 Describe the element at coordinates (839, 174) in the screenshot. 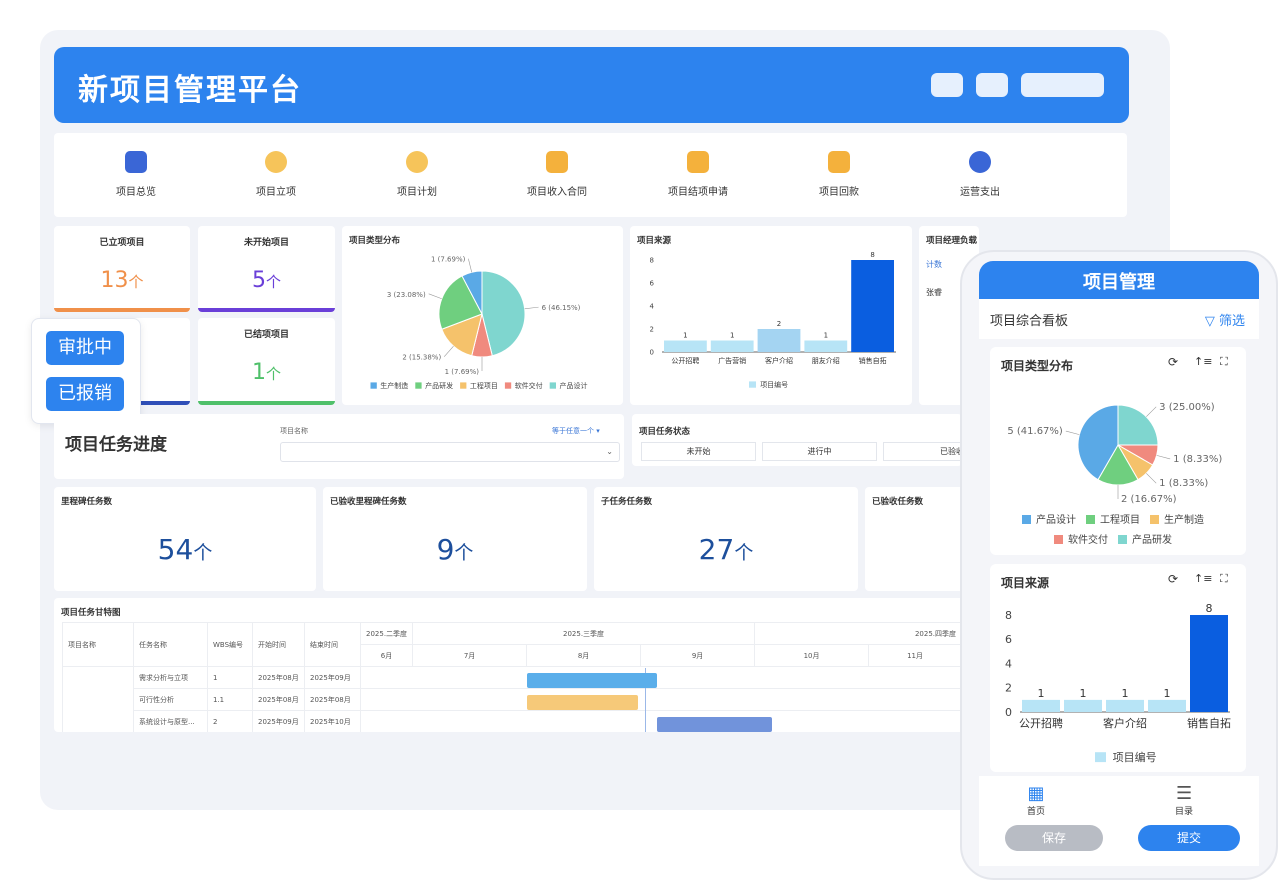

I see `nav-item: 项目回款` at that location.